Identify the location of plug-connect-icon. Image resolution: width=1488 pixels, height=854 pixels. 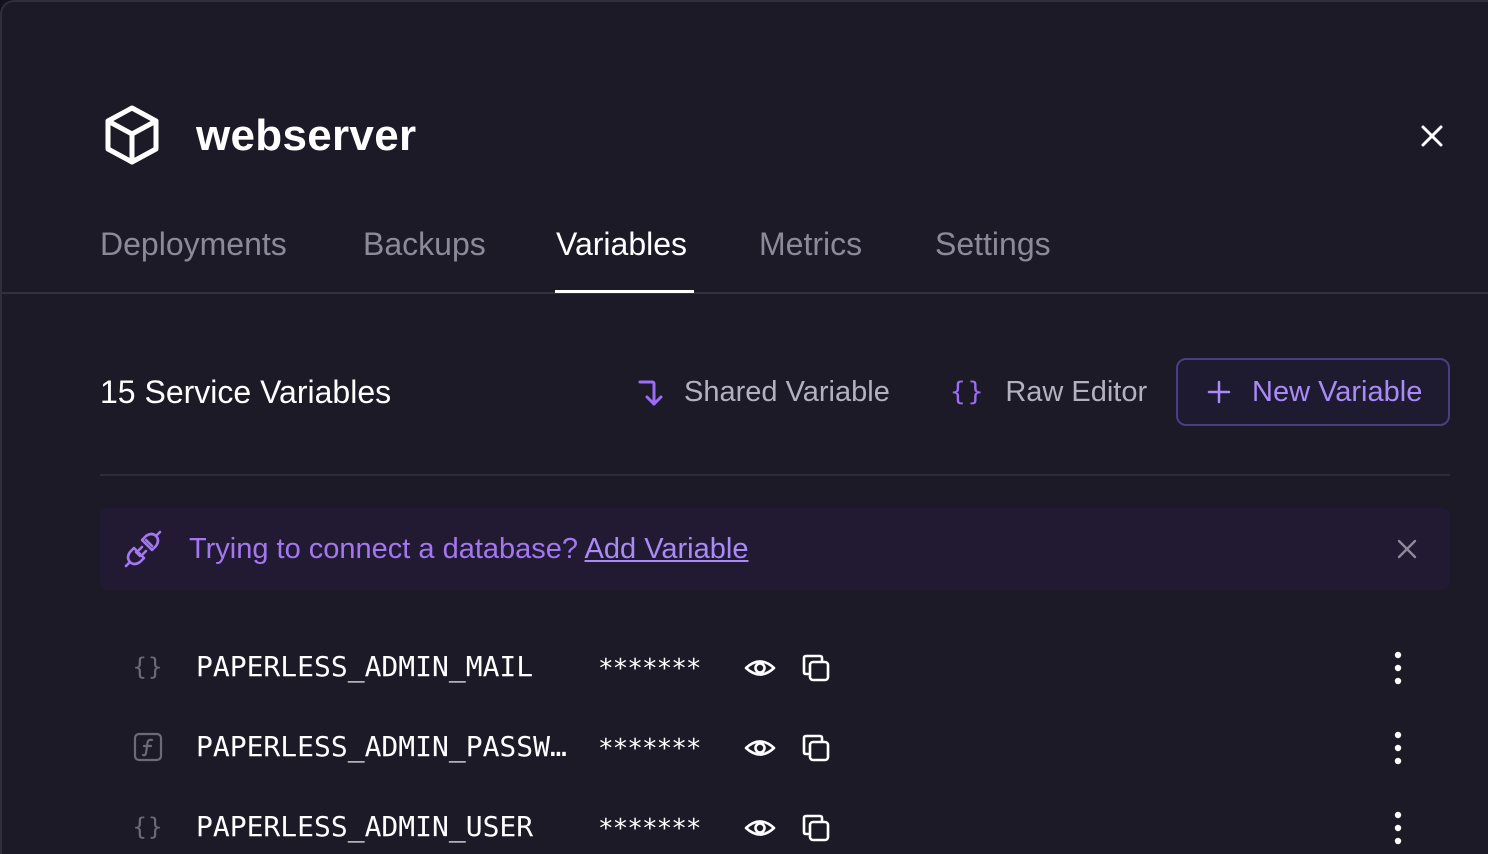
(143, 549).